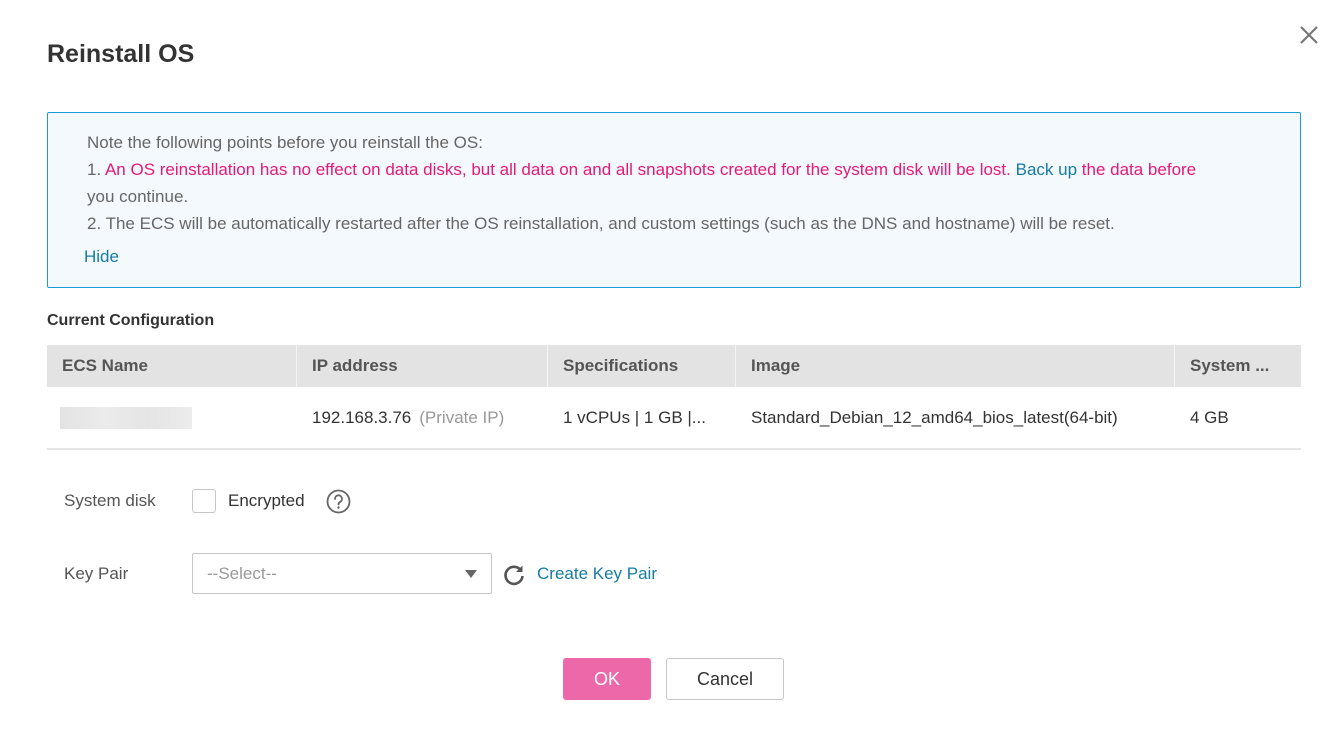 The height and width of the screenshot is (740, 1343). Describe the element at coordinates (1046, 169) in the screenshot. I see `backup-link: Back up` at that location.